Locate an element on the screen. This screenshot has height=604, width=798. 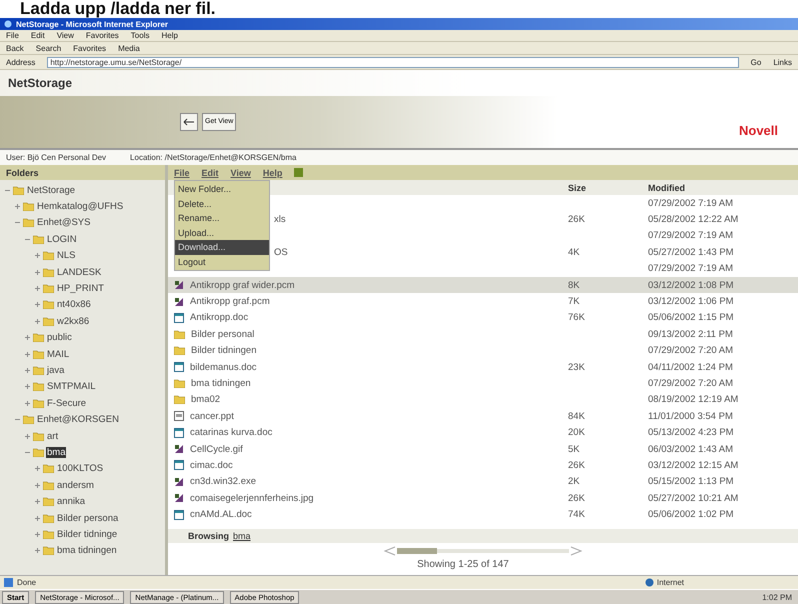
file-row: Antikropp graf.pcm 7K 03/12/2002 1:06 PM is located at coordinates (483, 301).